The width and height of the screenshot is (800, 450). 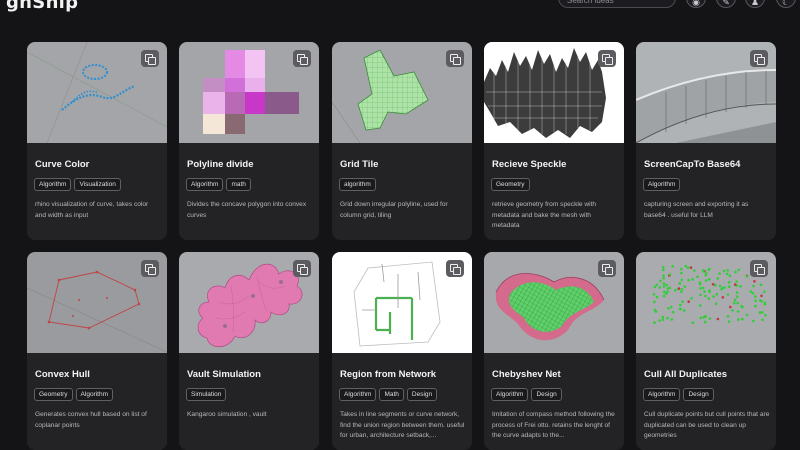 I want to click on tag: algorithm, so click(x=357, y=184).